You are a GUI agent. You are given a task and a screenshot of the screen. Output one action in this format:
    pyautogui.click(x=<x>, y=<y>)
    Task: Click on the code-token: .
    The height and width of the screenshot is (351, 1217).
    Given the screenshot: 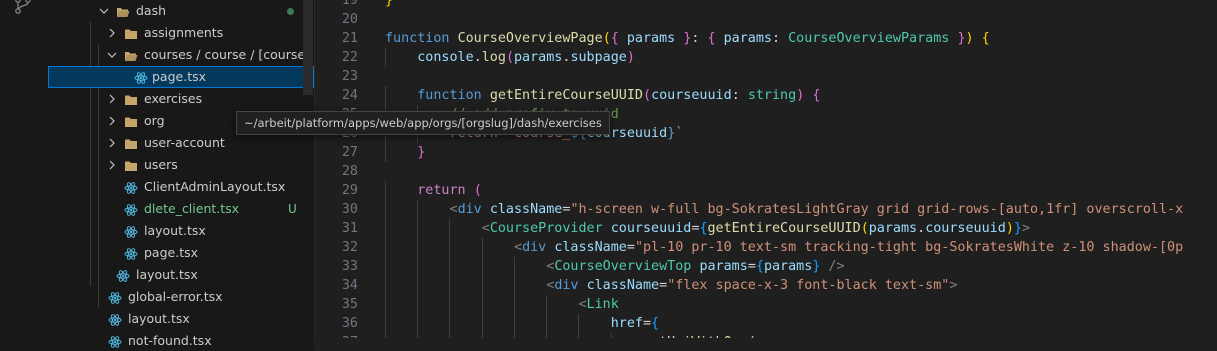 What is the action you would take?
    pyautogui.click(x=921, y=228)
    